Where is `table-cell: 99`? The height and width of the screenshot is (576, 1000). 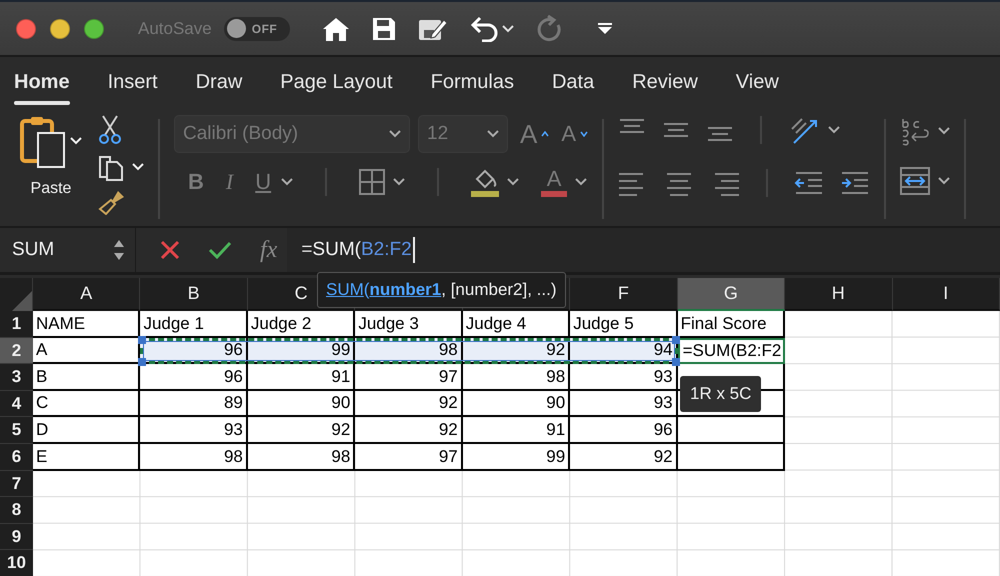
table-cell: 99 is located at coordinates (516, 457).